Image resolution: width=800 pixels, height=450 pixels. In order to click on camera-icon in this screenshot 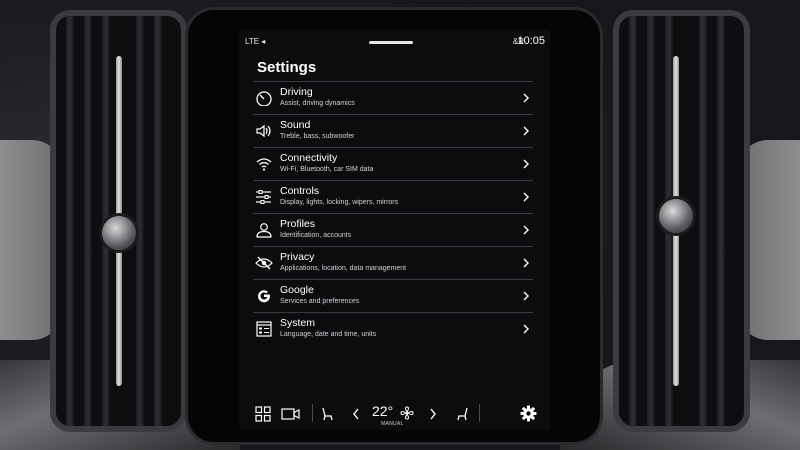, I will do `click(291, 414)`.